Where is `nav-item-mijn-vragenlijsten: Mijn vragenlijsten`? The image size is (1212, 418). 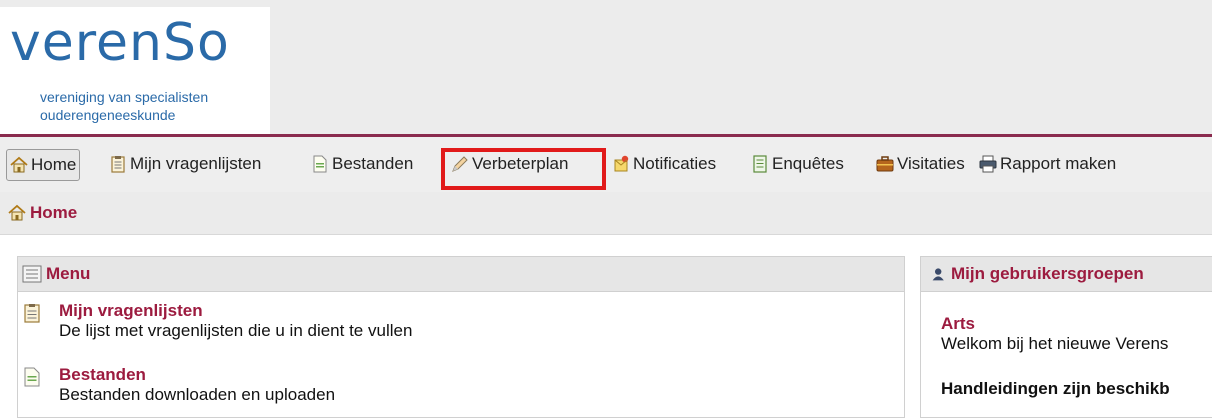 nav-item-mijn-vragenlijsten: Mijn vragenlijsten is located at coordinates (185, 164).